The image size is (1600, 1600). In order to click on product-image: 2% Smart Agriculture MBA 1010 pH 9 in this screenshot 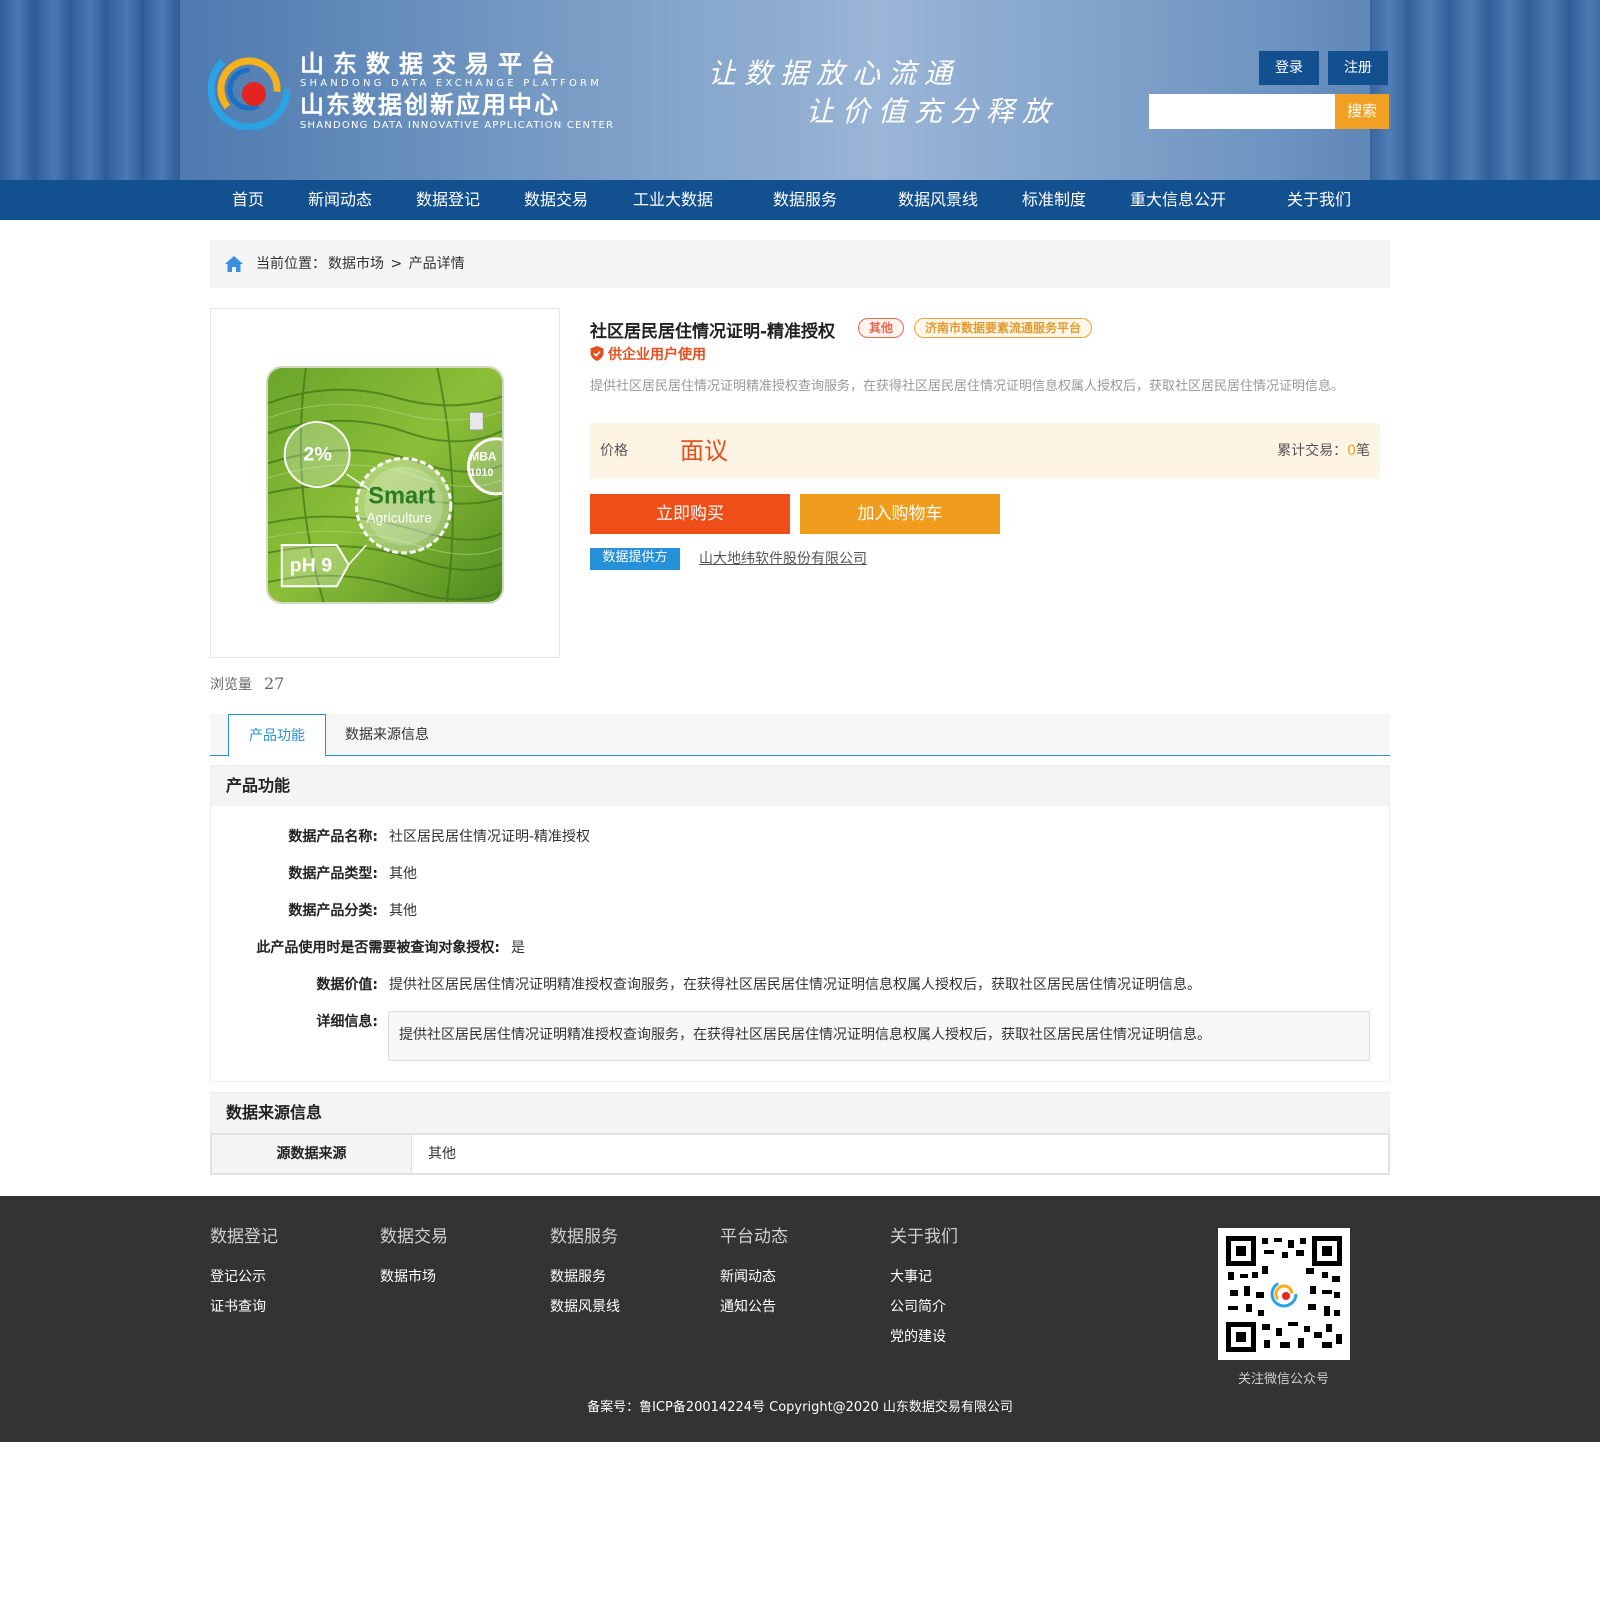, I will do `click(385, 485)`.